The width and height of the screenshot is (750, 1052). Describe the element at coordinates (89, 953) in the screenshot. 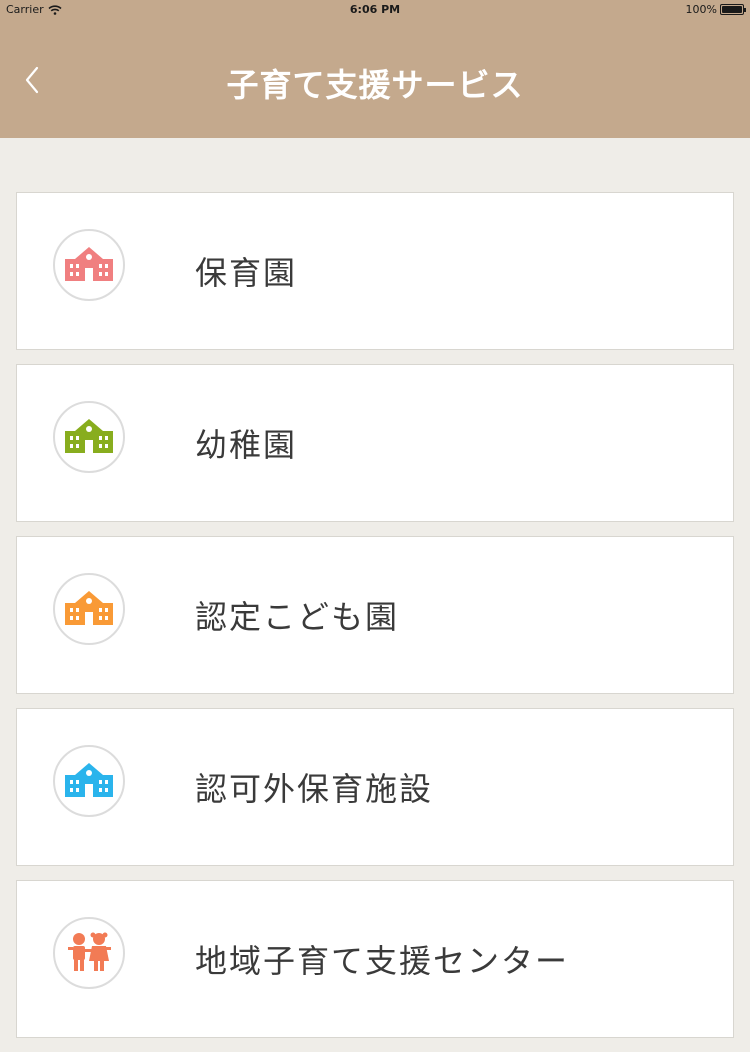

I see `children-icon` at that location.